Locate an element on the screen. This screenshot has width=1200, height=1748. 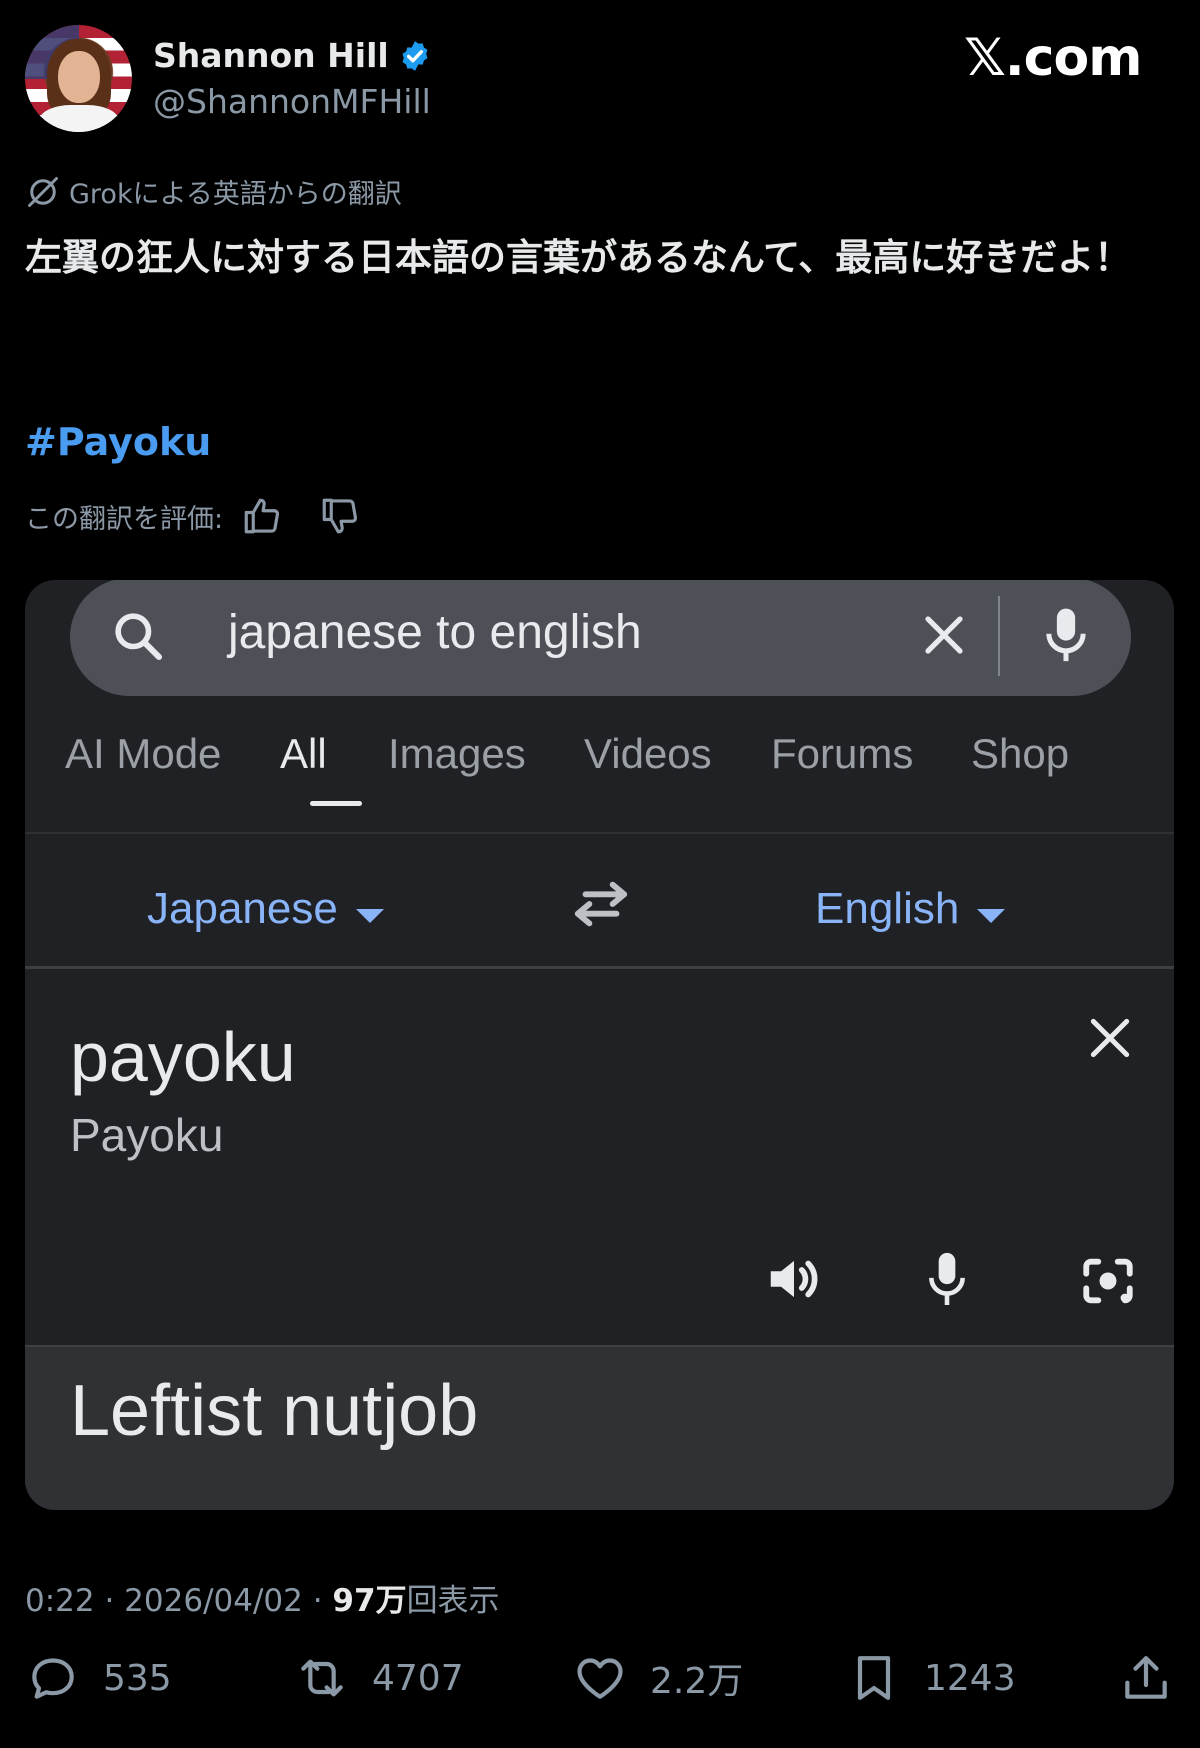
search-tabs: AI Mode All Images Videos Forums Shop is located at coordinates (599, 775).